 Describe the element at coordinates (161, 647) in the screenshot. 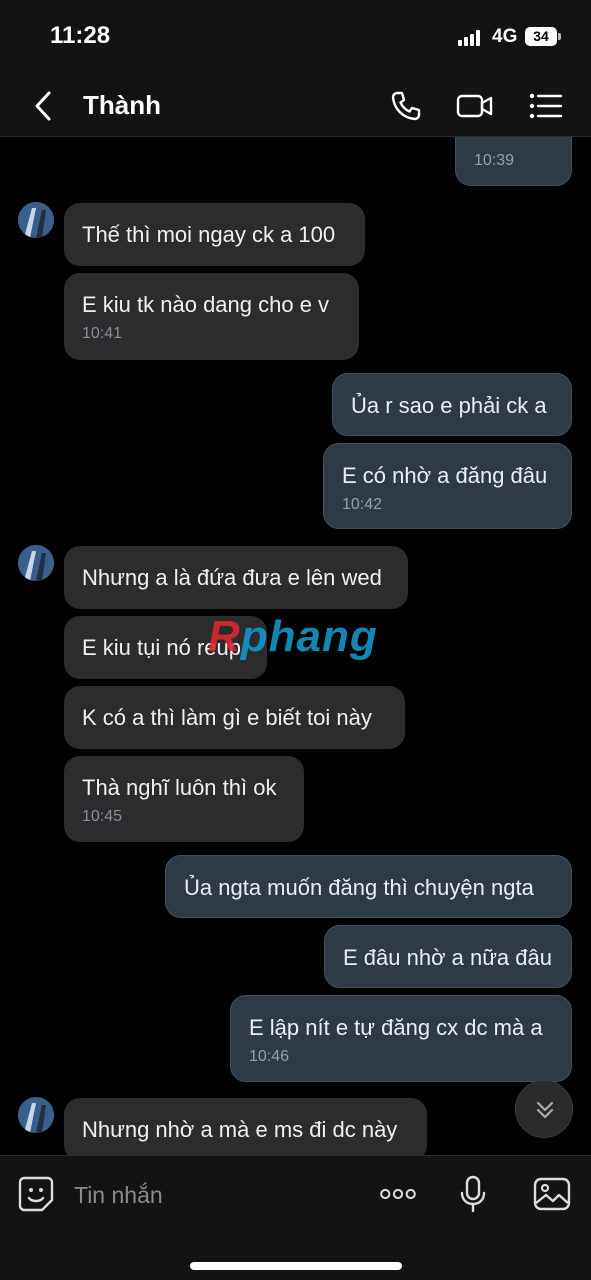

I see `message-text: E kiu tụi nó reup` at that location.